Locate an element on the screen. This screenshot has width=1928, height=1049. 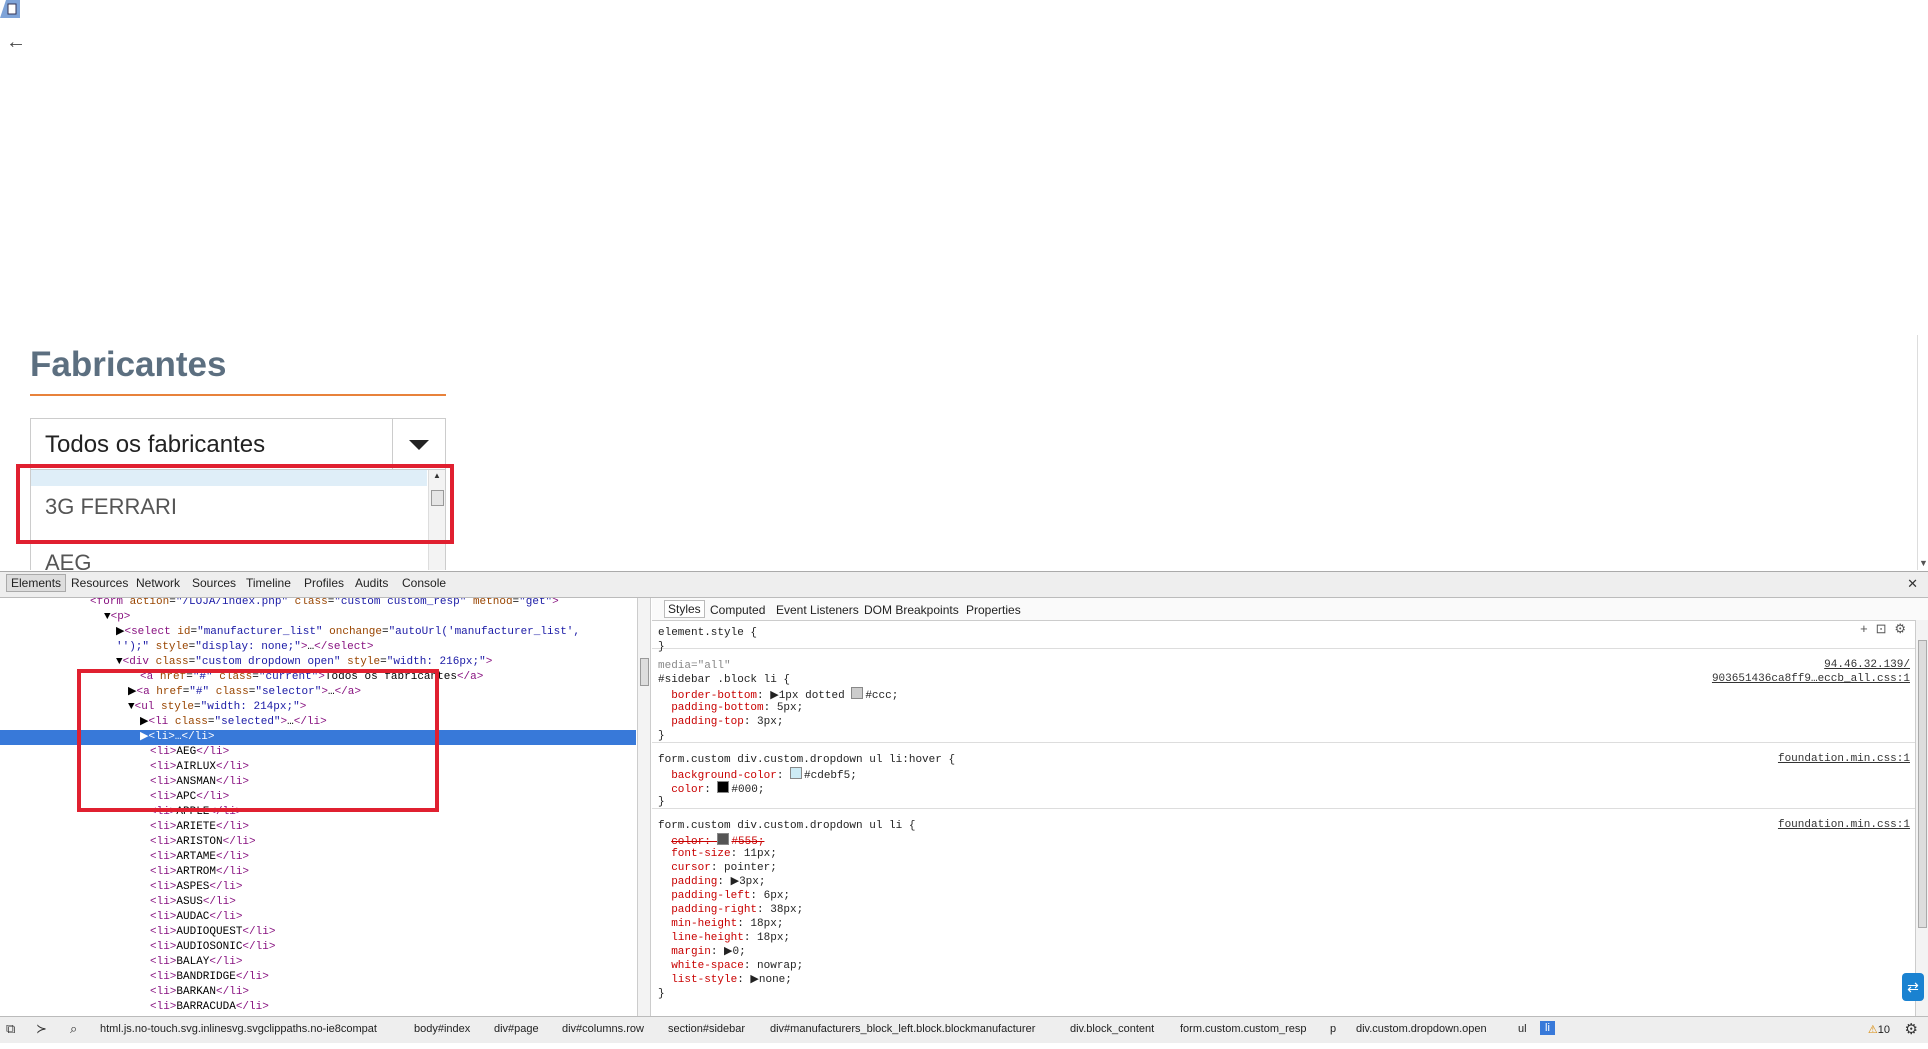
tab-computed: Computed is located at coordinates (737, 610).